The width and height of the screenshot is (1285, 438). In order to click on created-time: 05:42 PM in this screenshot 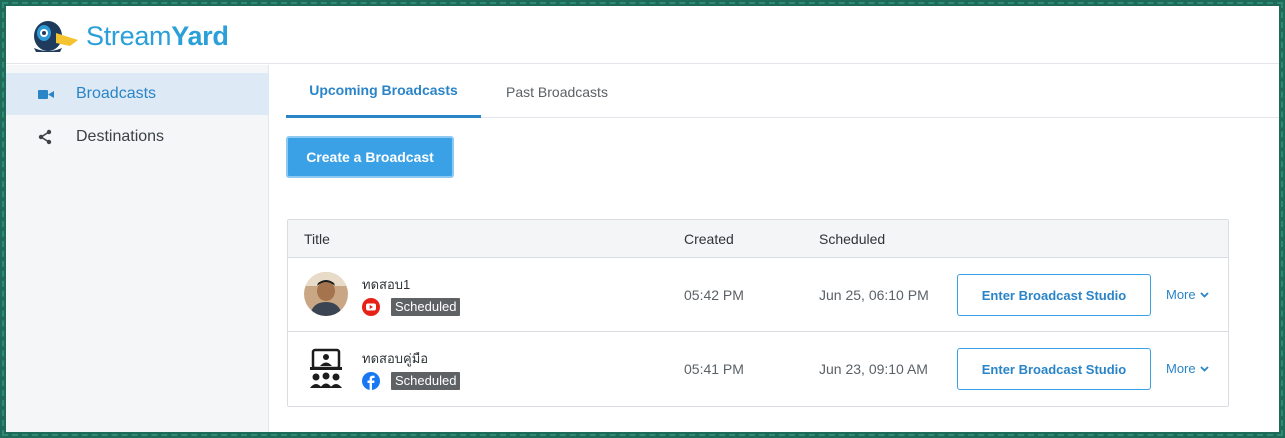, I will do `click(714, 295)`.